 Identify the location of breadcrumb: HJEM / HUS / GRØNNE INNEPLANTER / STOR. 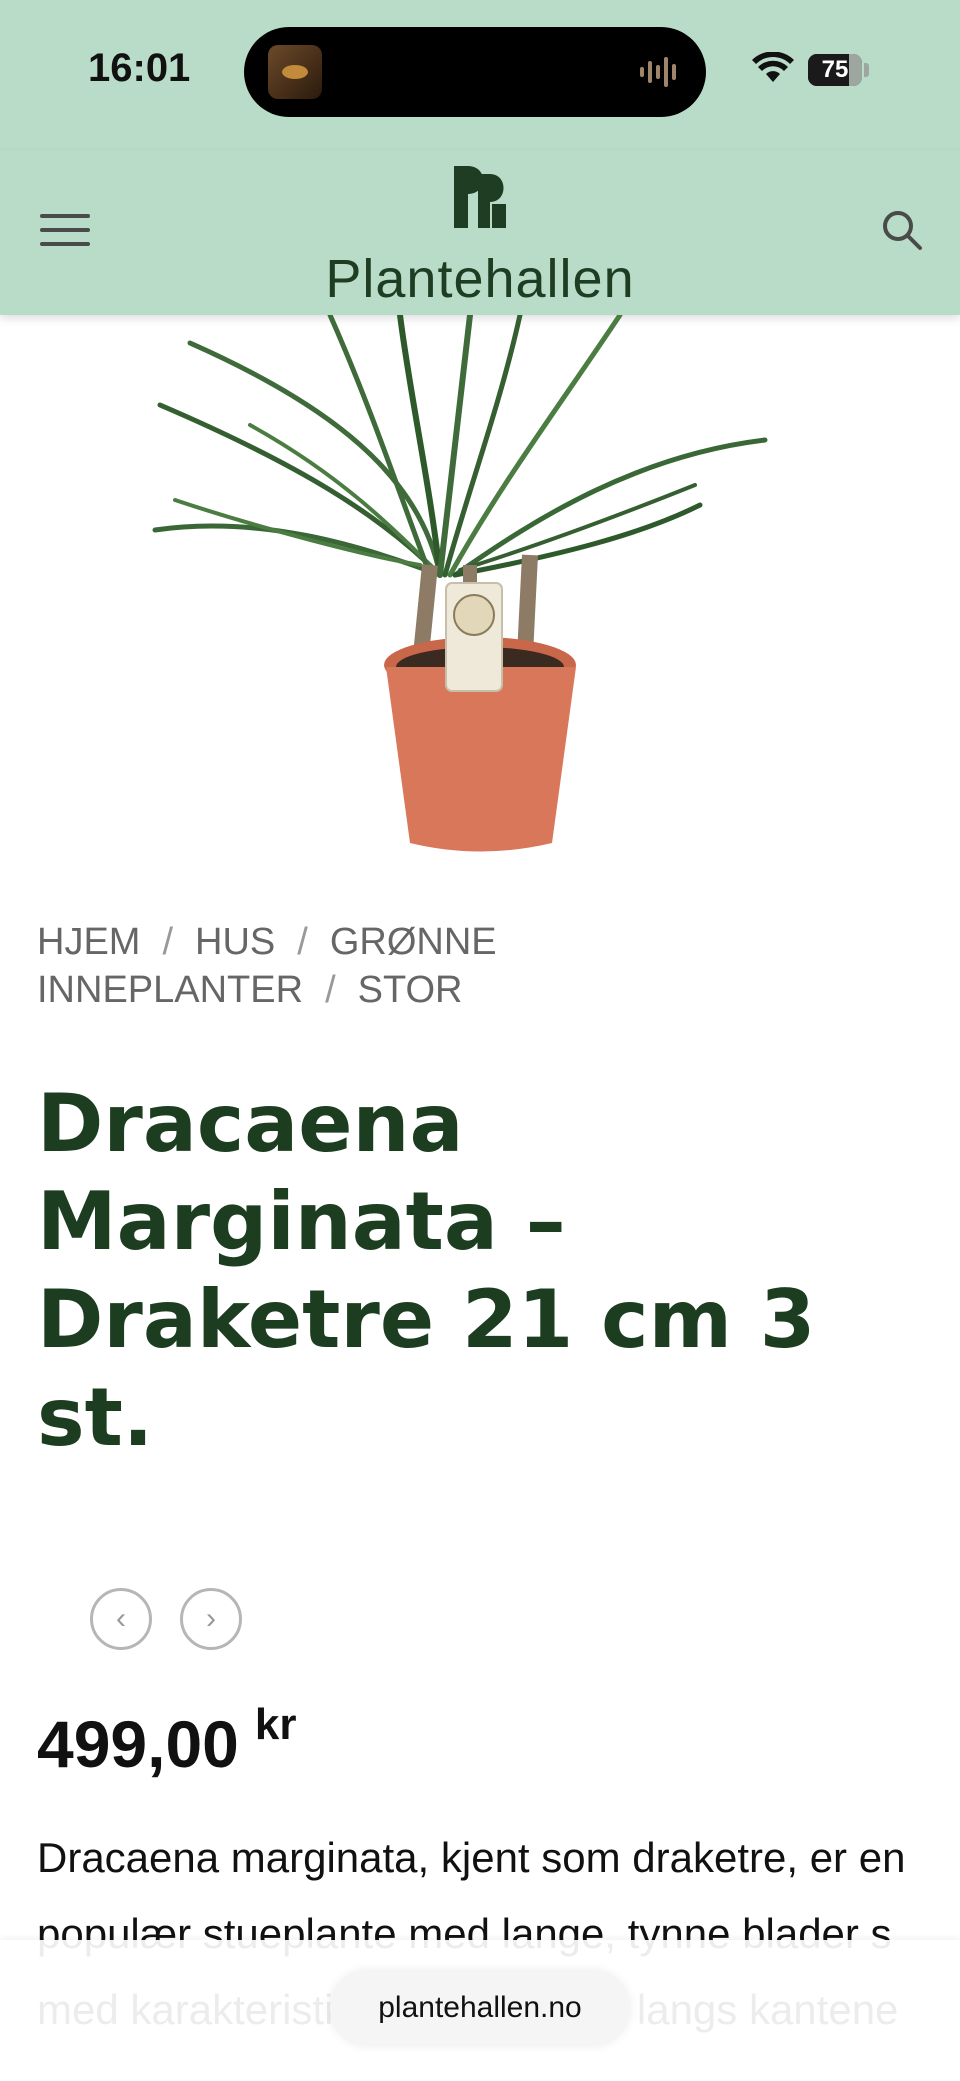
(477, 966).